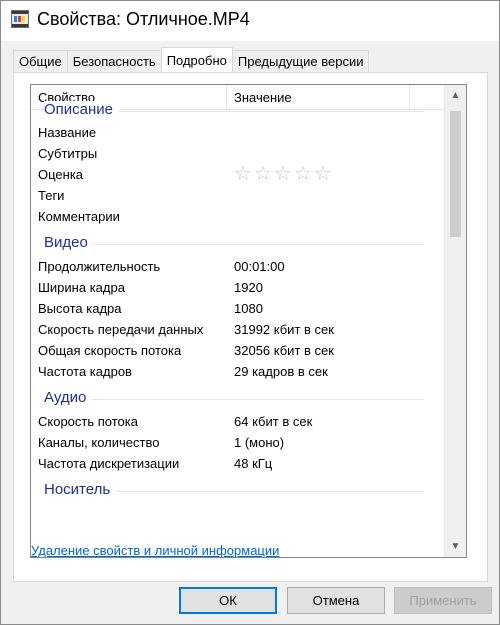  I want to click on property-row: Скорость потока 64 кбит в сек, so click(237, 422).